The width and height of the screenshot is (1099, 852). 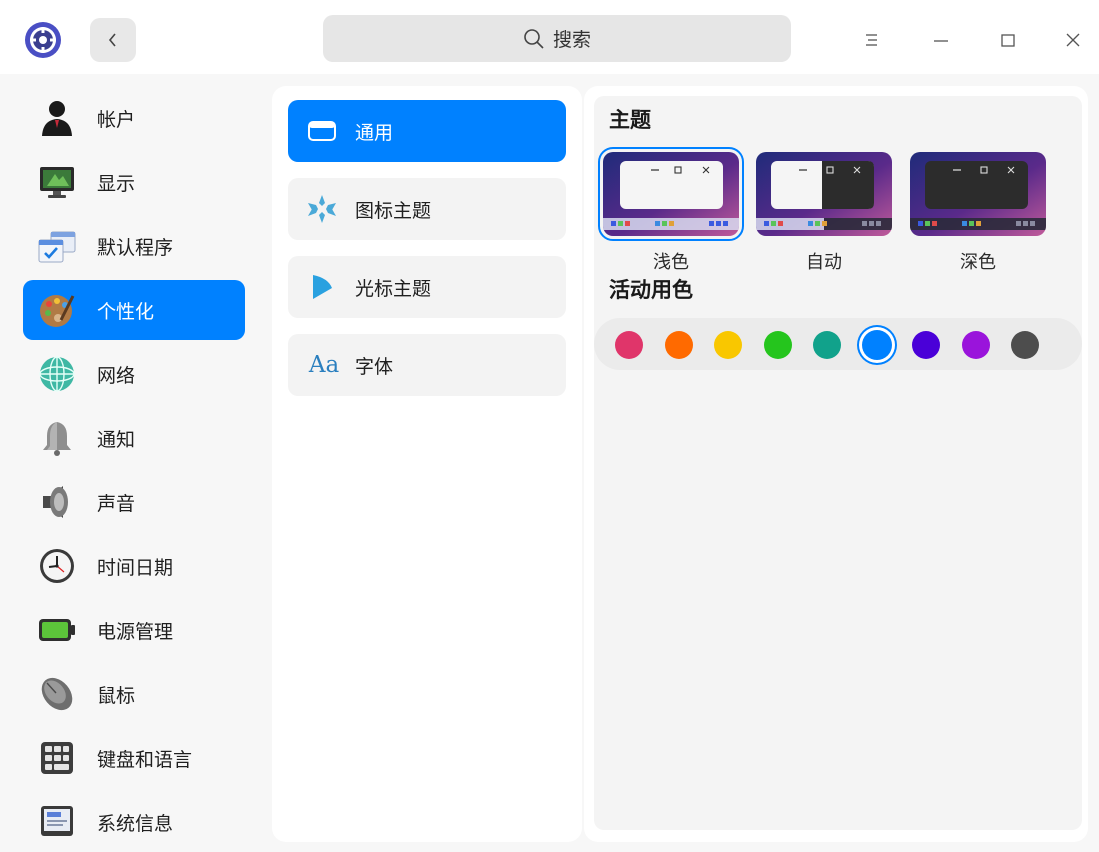 I want to click on sidebar-item-mouse: 鼠标, so click(x=134, y=694).